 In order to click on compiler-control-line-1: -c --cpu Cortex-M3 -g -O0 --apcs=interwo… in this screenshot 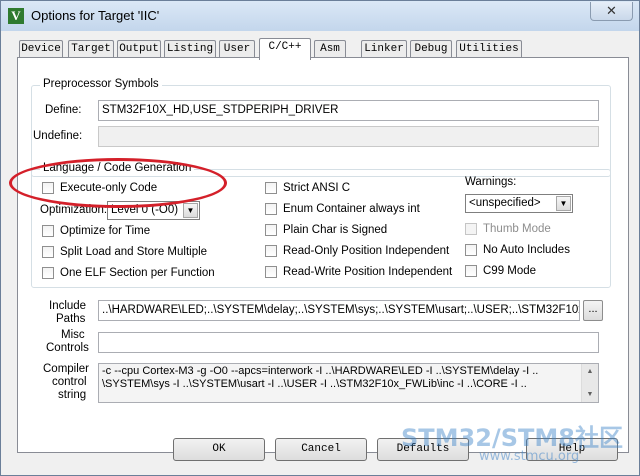, I will do `click(320, 371)`.